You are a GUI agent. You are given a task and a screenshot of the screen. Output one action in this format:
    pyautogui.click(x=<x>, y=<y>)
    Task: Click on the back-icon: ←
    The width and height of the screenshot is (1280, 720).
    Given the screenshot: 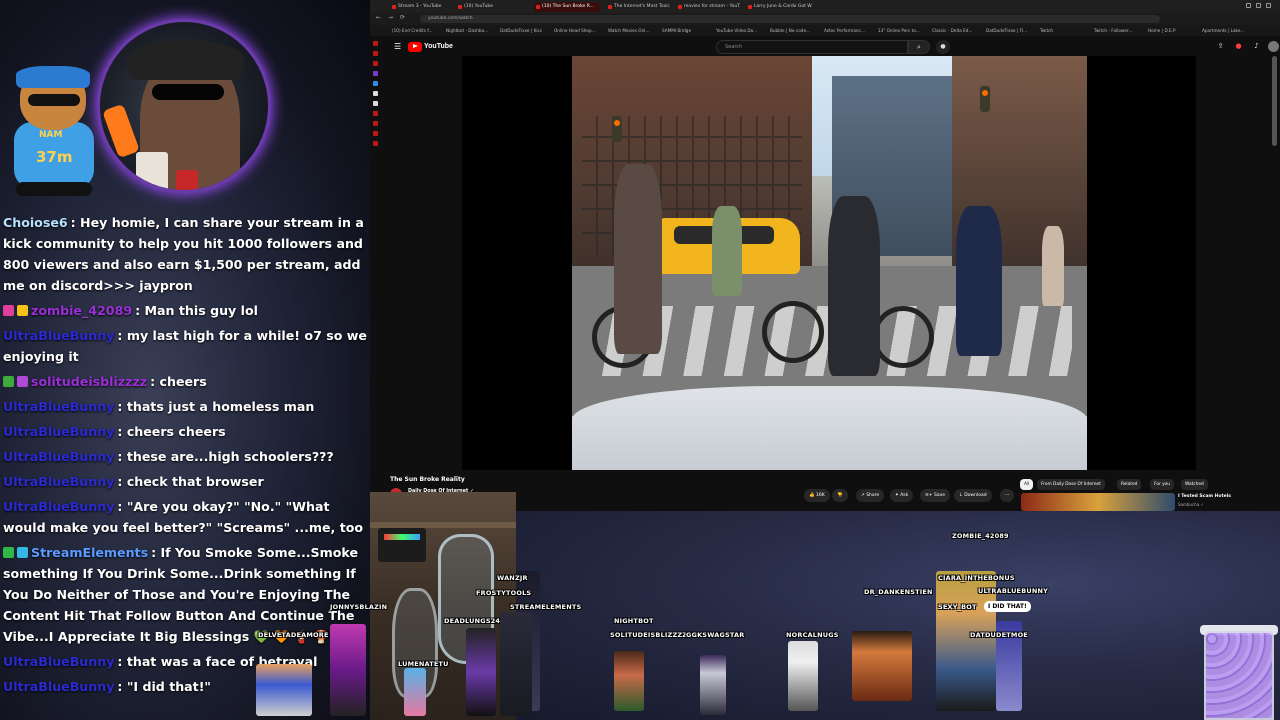 What is the action you would take?
    pyautogui.click(x=378, y=17)
    